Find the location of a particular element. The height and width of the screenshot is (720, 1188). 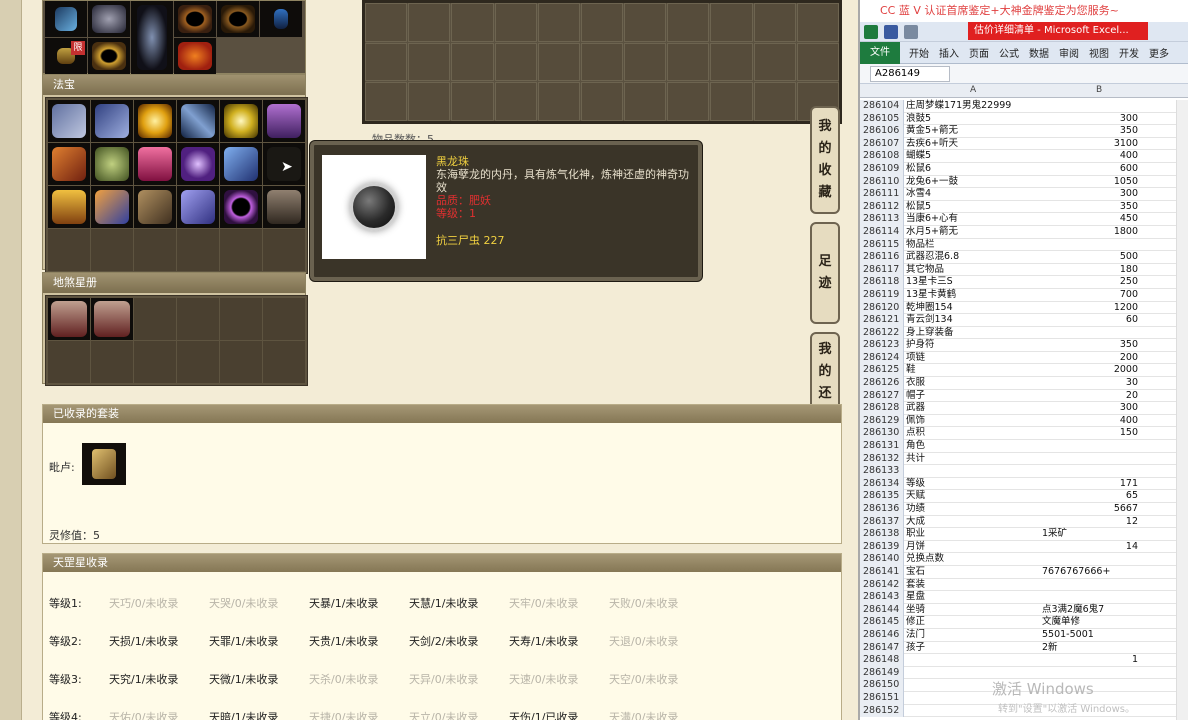

tiangang-star: 天牢/0/未收录 is located at coordinates (543, 604).